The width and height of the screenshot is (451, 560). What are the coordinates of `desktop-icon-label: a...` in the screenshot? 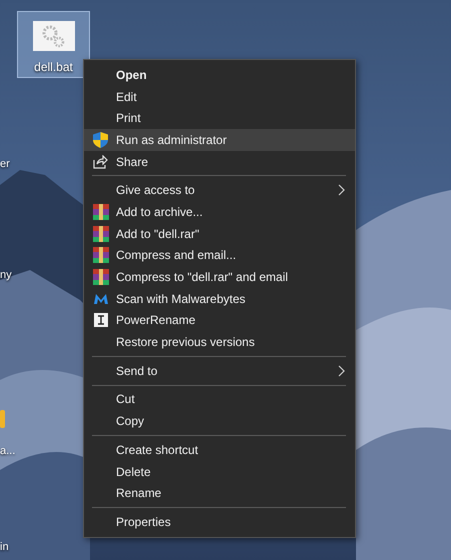 It's located at (8, 451).